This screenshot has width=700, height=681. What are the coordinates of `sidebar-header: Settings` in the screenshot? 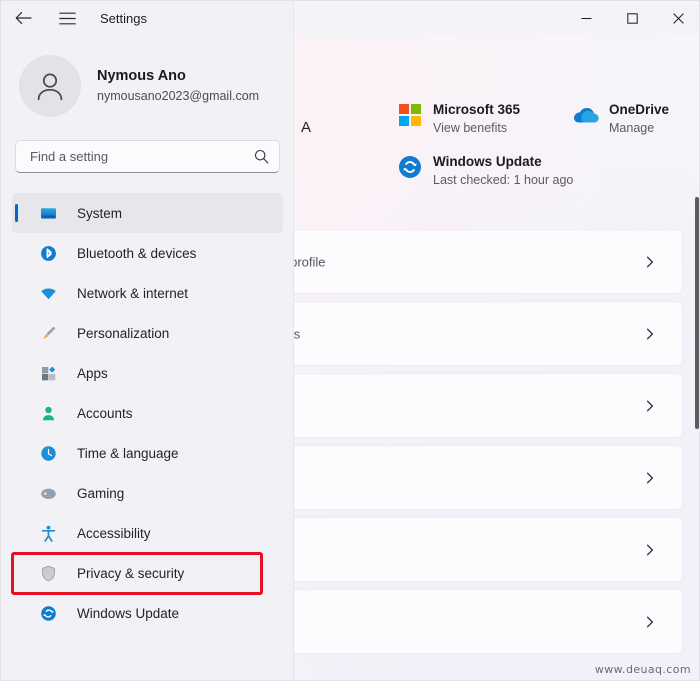 It's located at (147, 18).